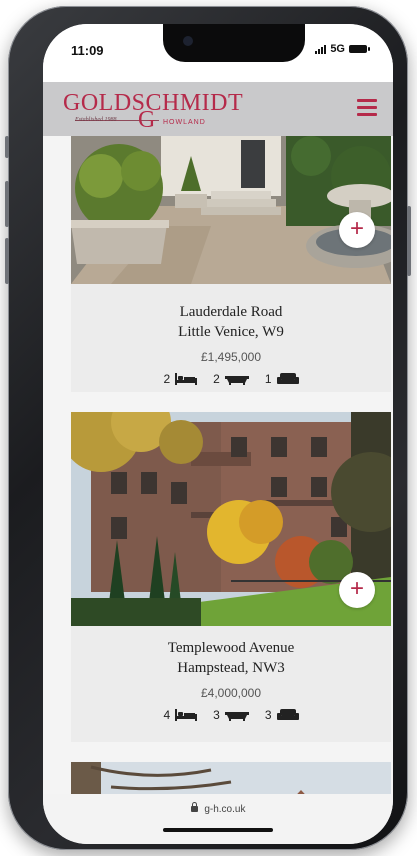 This screenshot has height=856, width=417. I want to click on battery-icon, so click(359, 49).